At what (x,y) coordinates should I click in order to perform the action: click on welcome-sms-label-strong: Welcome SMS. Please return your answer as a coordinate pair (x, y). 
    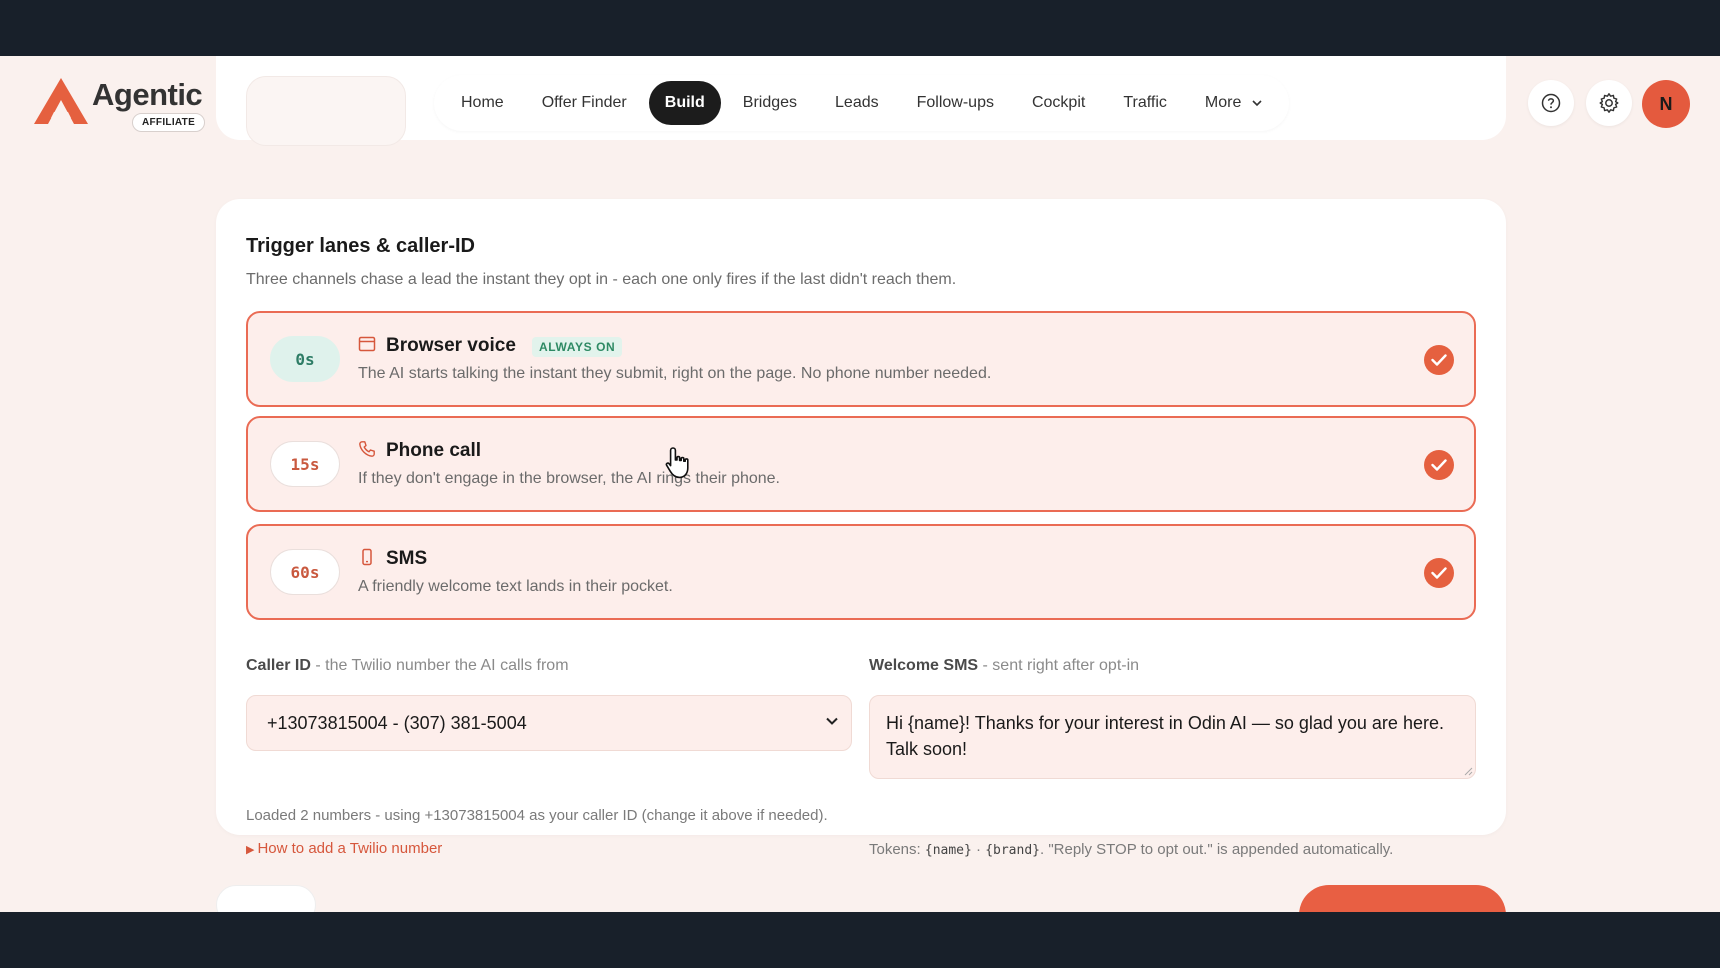
    Looking at the image, I should click on (924, 665).